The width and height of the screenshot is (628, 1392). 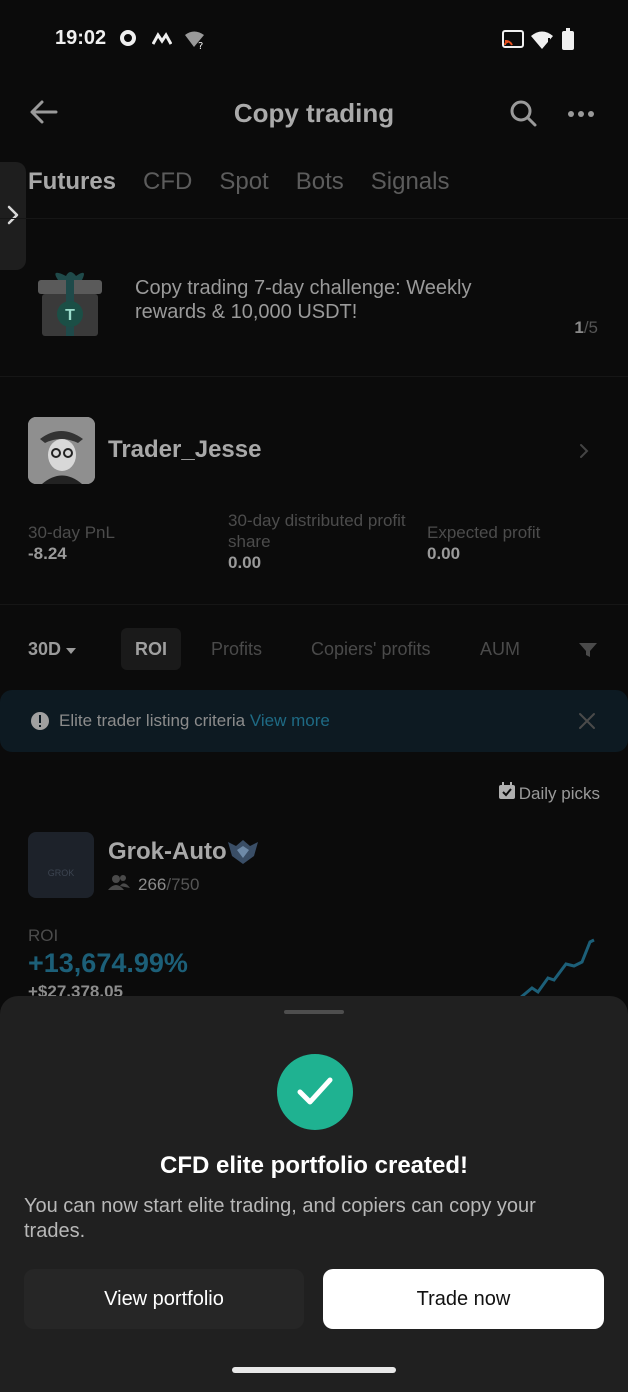 What do you see at coordinates (70, 315) in the screenshot?
I see `svg-text: T` at bounding box center [70, 315].